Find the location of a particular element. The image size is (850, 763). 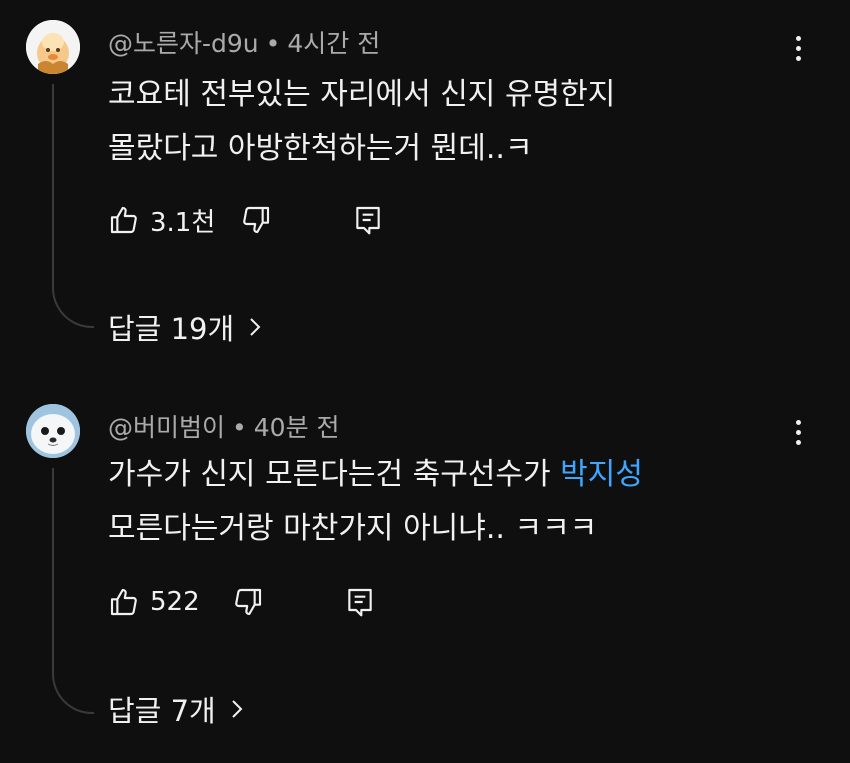

author-name: @버미범이 is located at coordinates (166, 427).